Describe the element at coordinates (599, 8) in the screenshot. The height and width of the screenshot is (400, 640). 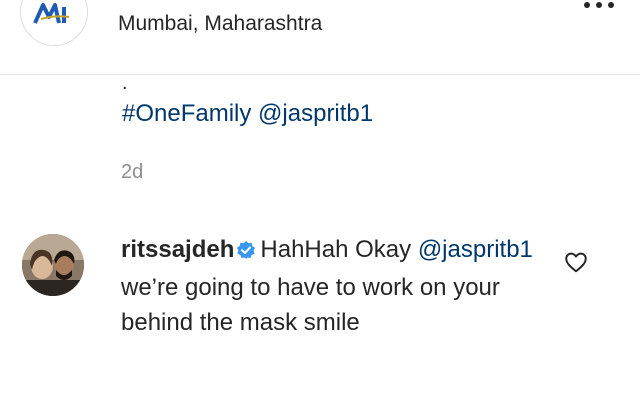
I see `more-options-icon` at that location.